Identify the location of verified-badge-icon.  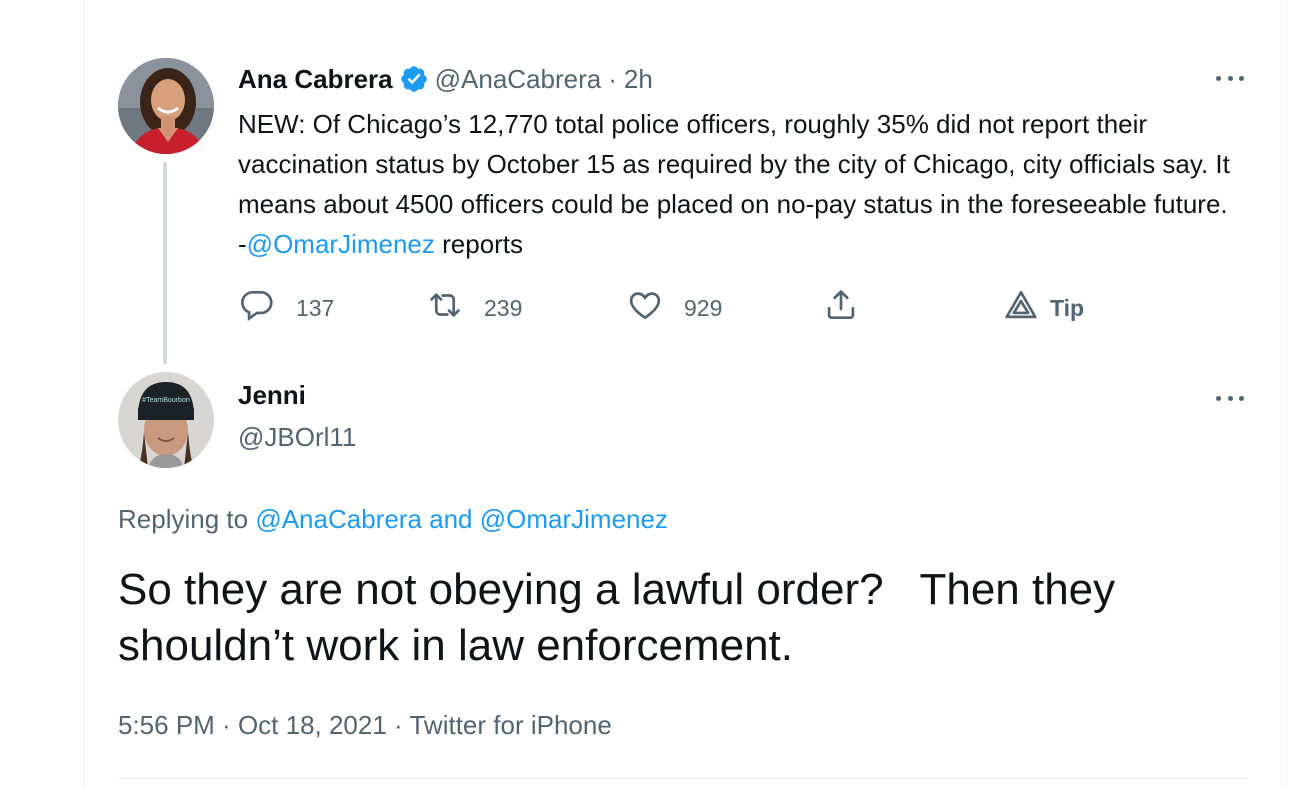
(414, 79).